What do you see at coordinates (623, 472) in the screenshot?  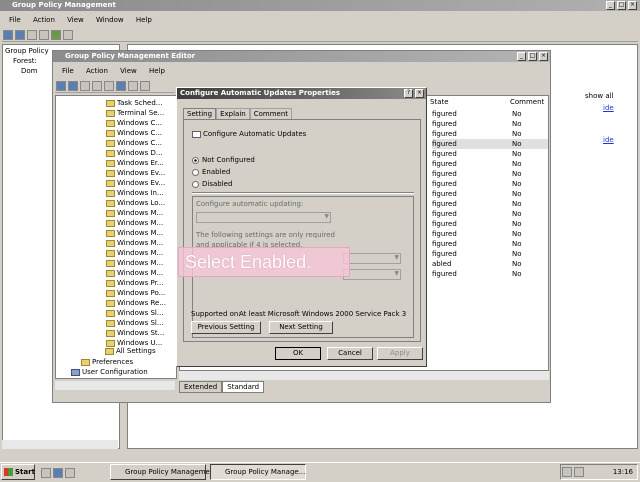 I see `clock: 13:16` at bounding box center [623, 472].